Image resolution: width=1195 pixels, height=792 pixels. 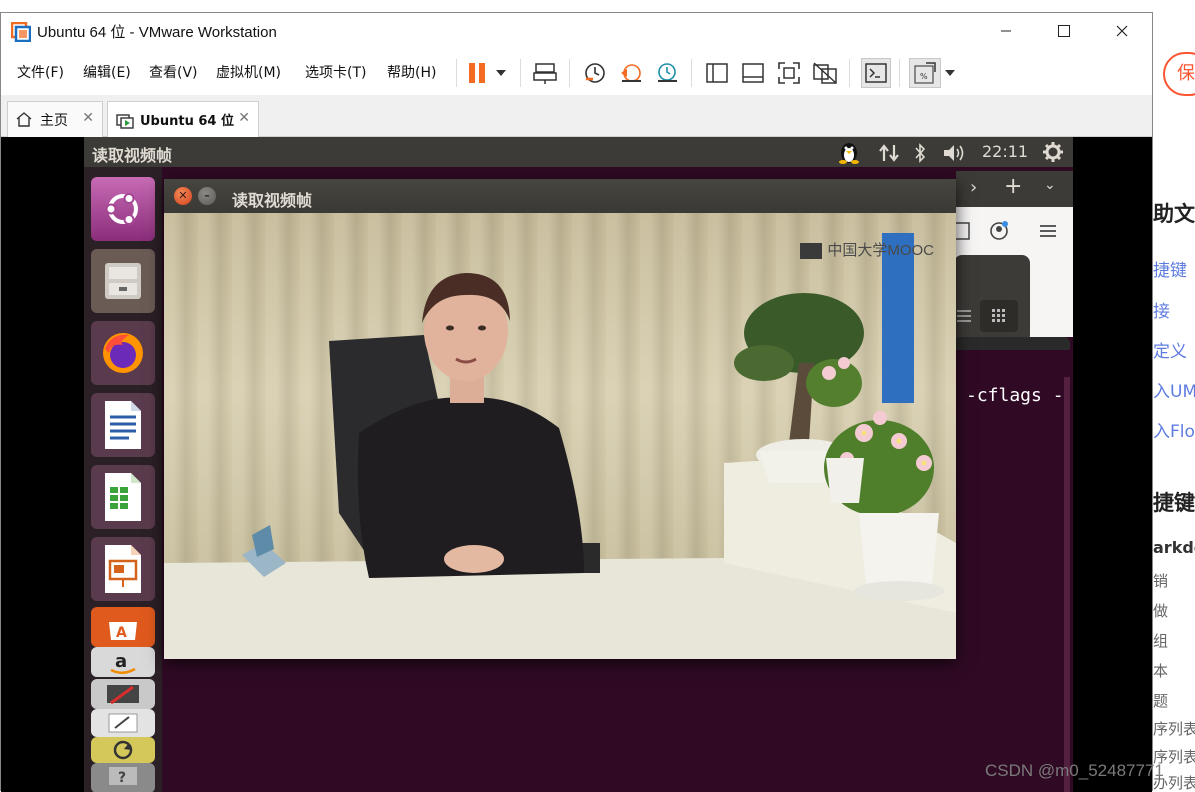 I want to click on publish-button: 保, so click(x=1179, y=74).